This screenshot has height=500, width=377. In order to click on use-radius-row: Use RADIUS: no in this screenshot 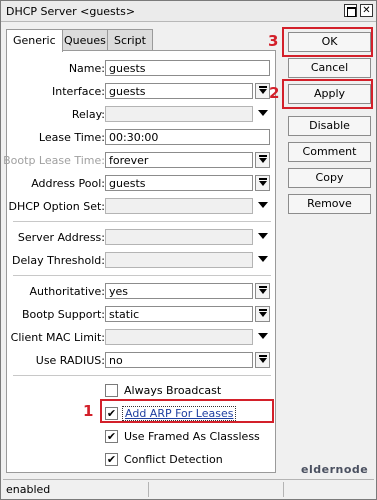, I will do `click(142, 361)`.